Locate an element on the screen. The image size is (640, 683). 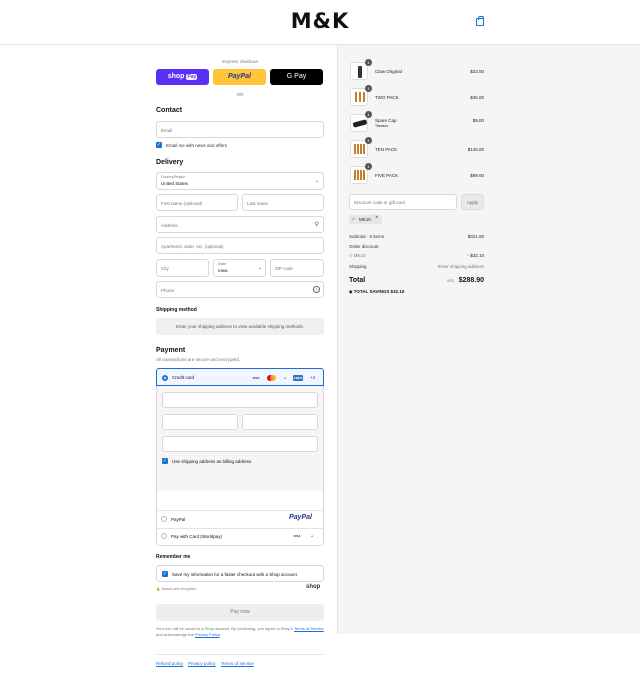
product-name: FIVE PACK is located at coordinates (387, 175).